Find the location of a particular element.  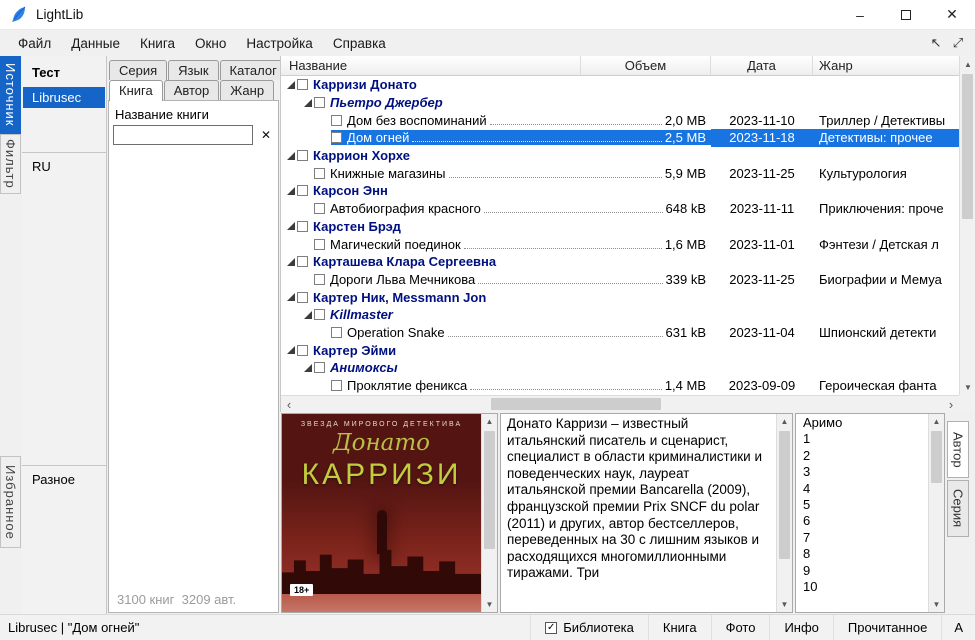

tree-row: Карсон Энн is located at coordinates (620, 191).